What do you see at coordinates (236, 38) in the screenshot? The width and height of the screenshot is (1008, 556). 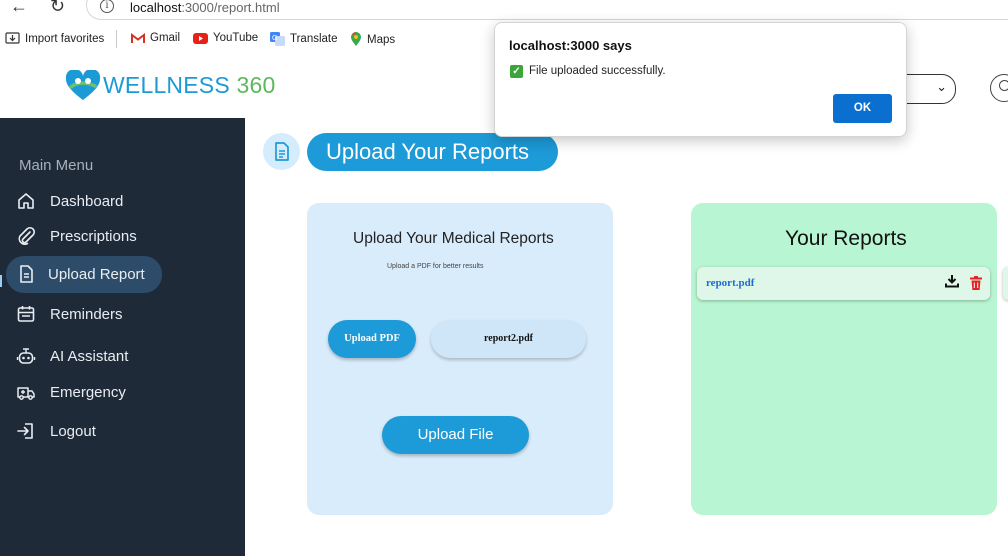 I see `favorite-label: YouTube` at bounding box center [236, 38].